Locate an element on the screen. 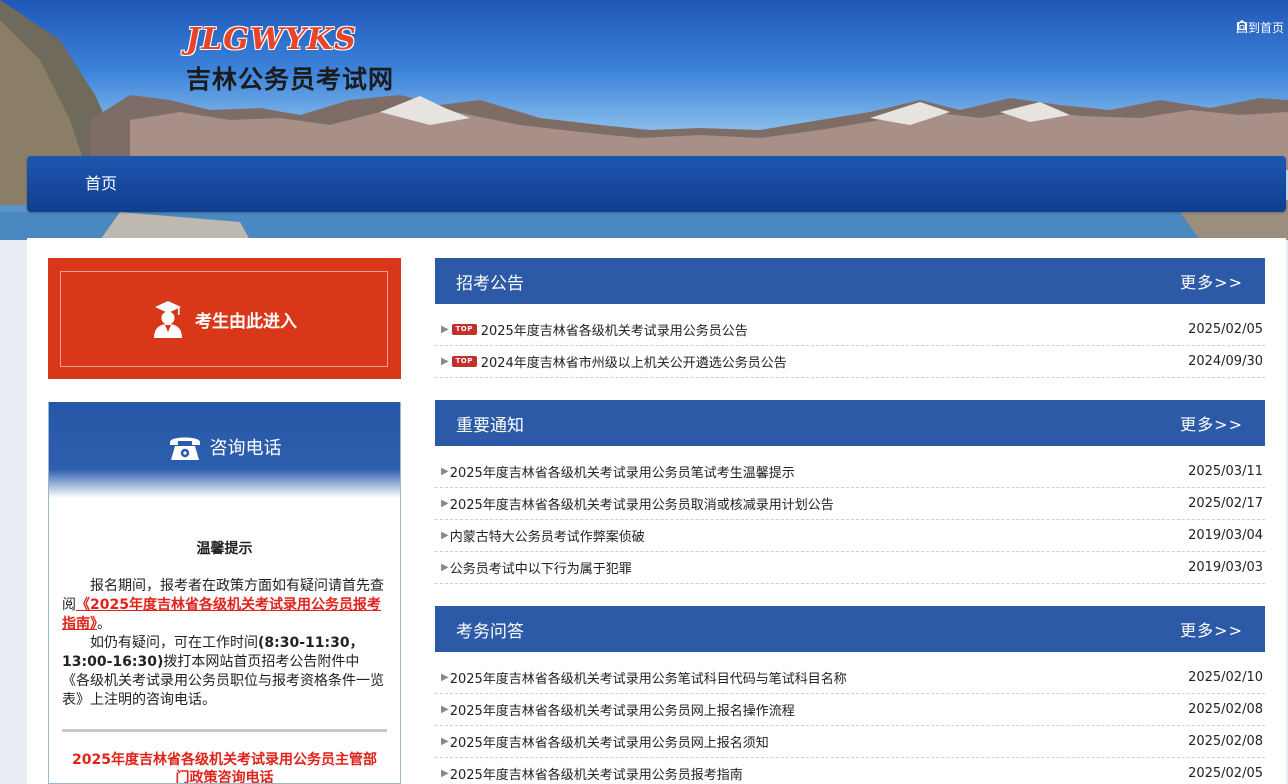 The height and width of the screenshot is (784, 1288). item-title: 2025年度吉林省各级机关考试录用公务员取消或核减录用计划公告 is located at coordinates (641, 505).